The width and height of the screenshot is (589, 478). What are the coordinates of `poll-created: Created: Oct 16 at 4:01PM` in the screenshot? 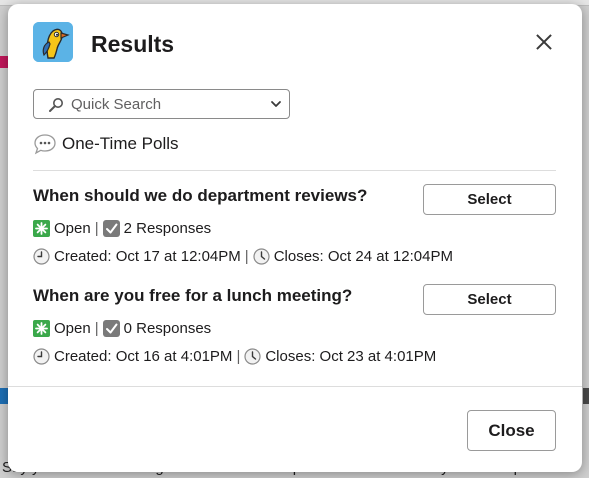 It's located at (143, 356).